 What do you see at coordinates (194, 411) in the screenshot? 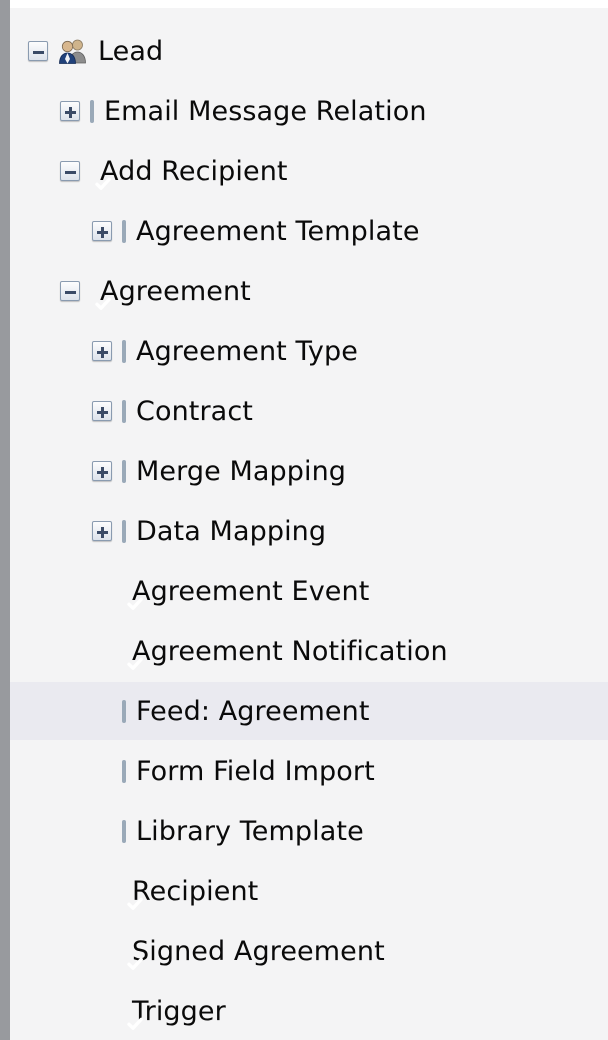
I see `tree-node-label: Contract` at bounding box center [194, 411].